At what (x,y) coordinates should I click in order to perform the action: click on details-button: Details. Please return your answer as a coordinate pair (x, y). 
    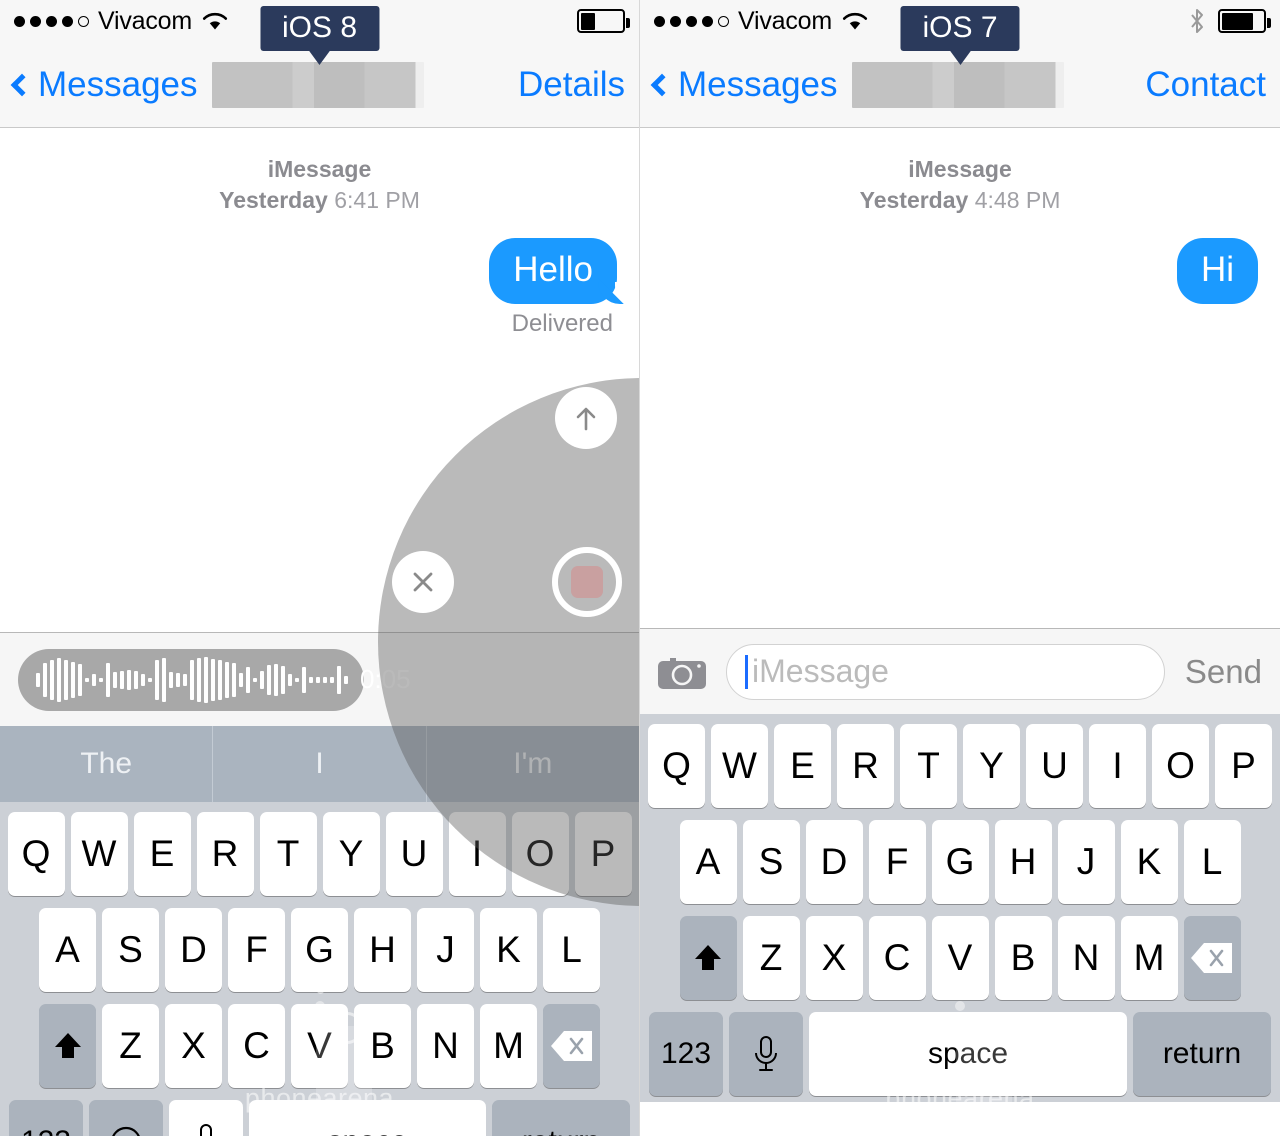
    Looking at the image, I should click on (571, 85).